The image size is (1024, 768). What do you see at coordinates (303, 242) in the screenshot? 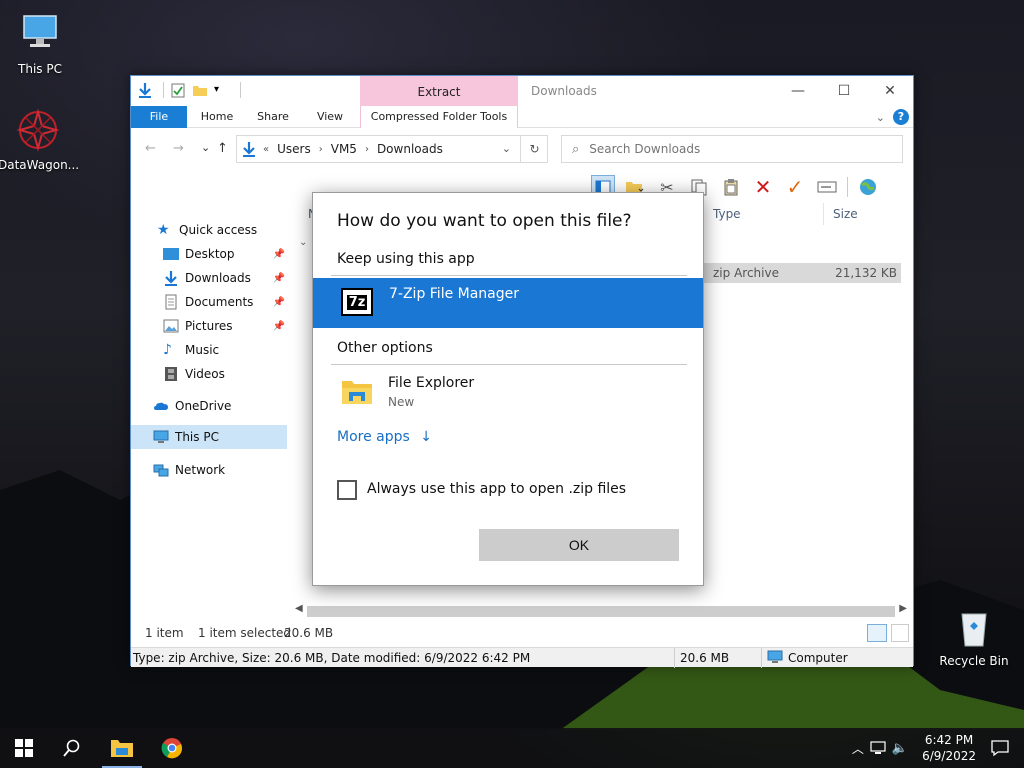
I see `group-collapse-icon: ⌄` at bounding box center [303, 242].